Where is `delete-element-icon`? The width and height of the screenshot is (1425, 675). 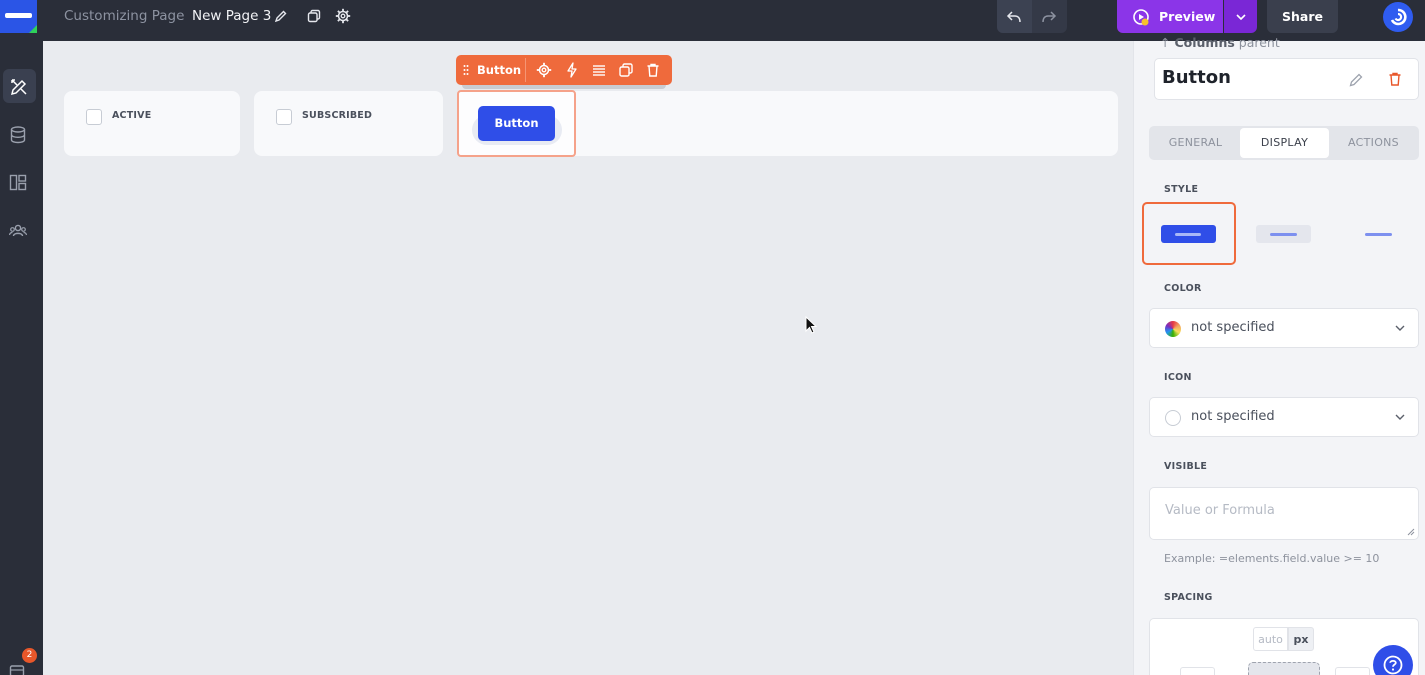 delete-element-icon is located at coordinates (653, 70).